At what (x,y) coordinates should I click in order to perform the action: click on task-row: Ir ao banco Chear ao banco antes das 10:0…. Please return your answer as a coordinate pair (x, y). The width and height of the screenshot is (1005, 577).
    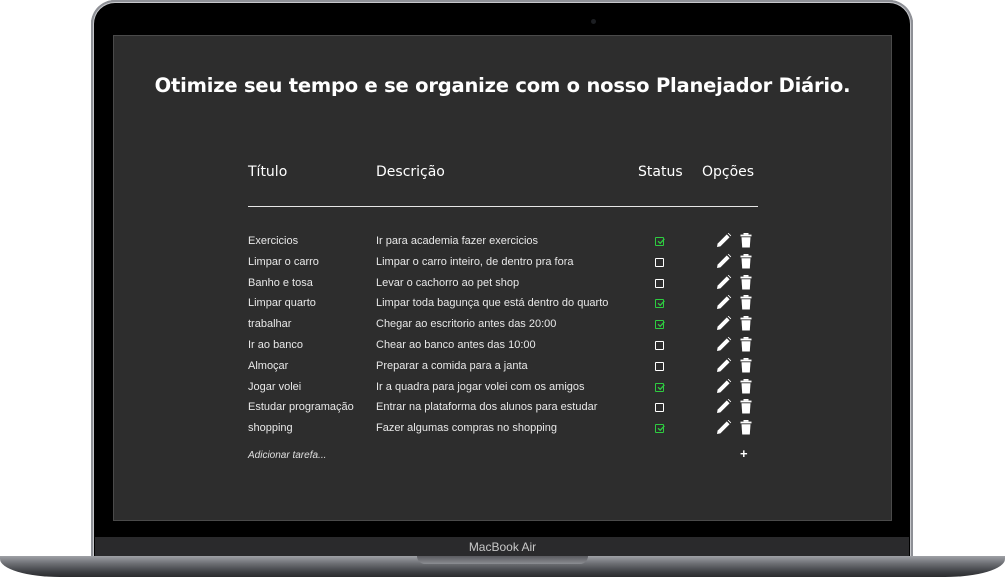
    Looking at the image, I should click on (502, 346).